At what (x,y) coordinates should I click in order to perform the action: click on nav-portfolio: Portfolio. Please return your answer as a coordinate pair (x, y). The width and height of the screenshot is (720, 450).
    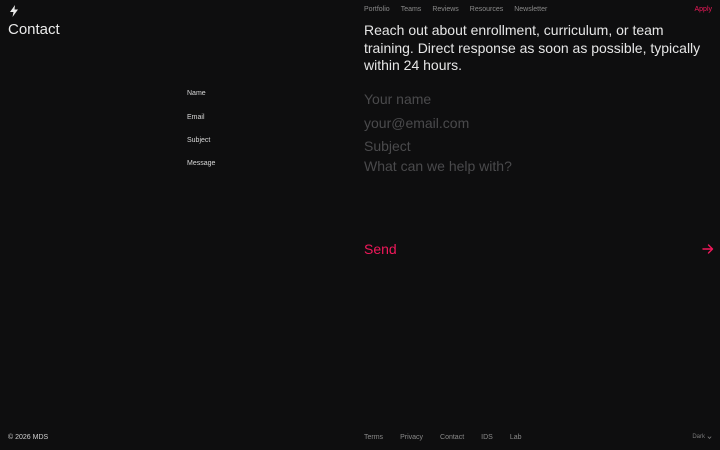
    Looking at the image, I should click on (377, 9).